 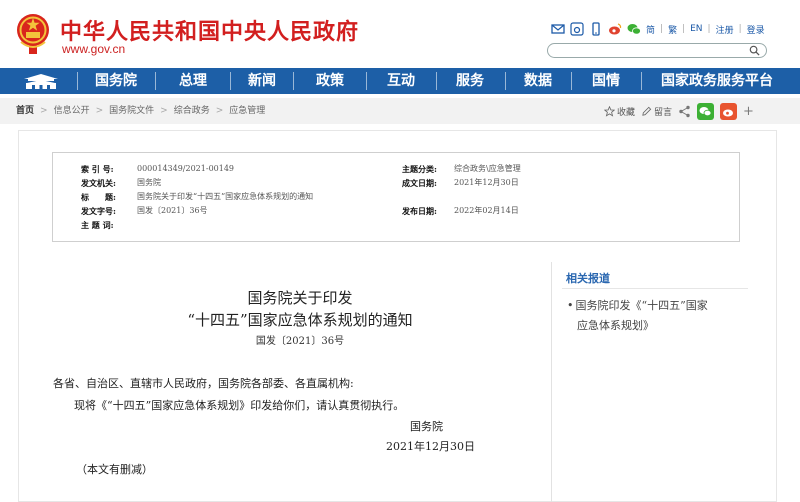 I want to click on national-emblem-icon, so click(x=33, y=34).